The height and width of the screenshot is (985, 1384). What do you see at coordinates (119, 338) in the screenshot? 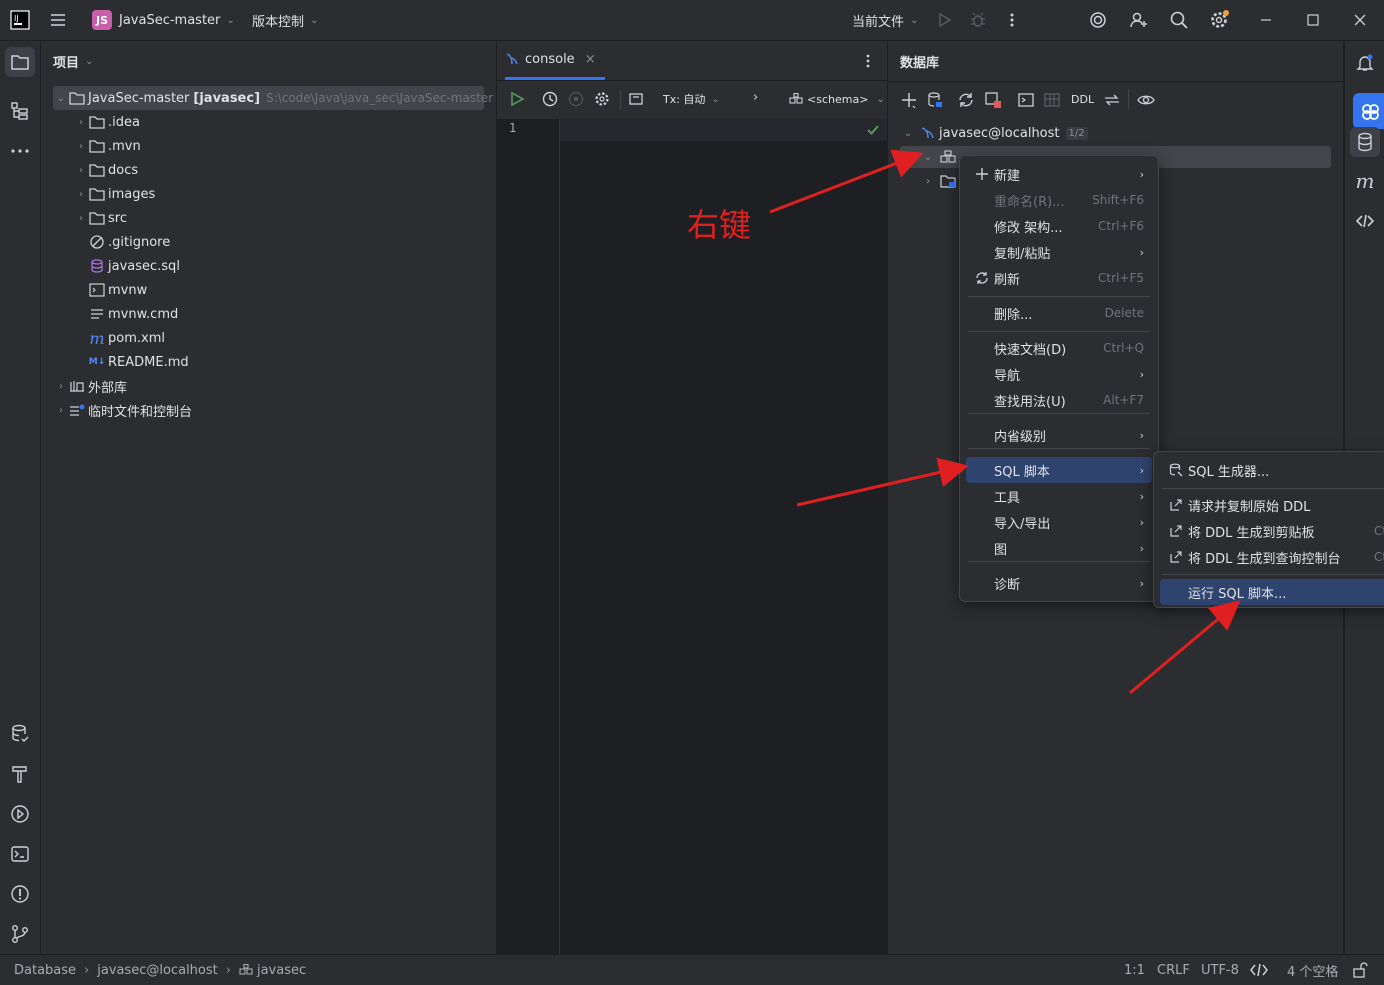
I see `tree-row: m pom.xml` at bounding box center [119, 338].